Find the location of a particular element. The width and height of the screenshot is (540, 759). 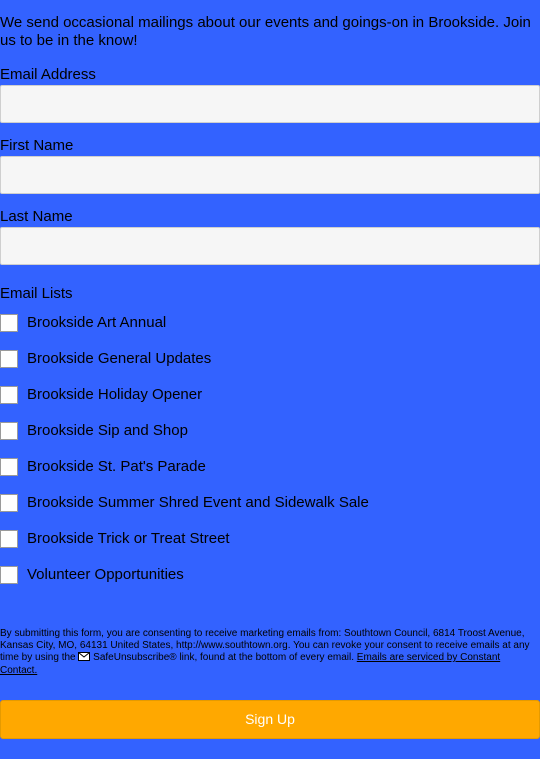

first-name-label: First Name is located at coordinates (37, 145).